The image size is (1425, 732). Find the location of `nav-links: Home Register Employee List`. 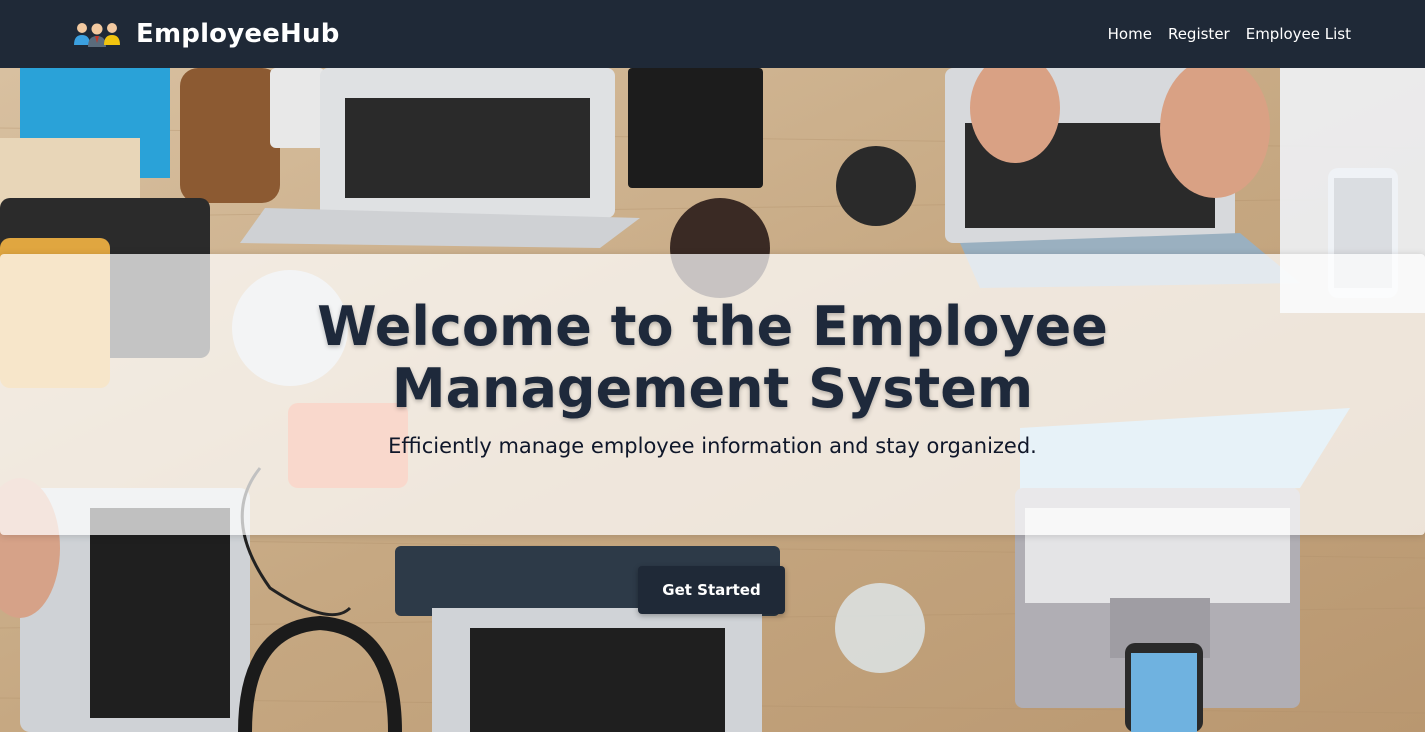

nav-links: Home Register Employee List is located at coordinates (1229, 34).